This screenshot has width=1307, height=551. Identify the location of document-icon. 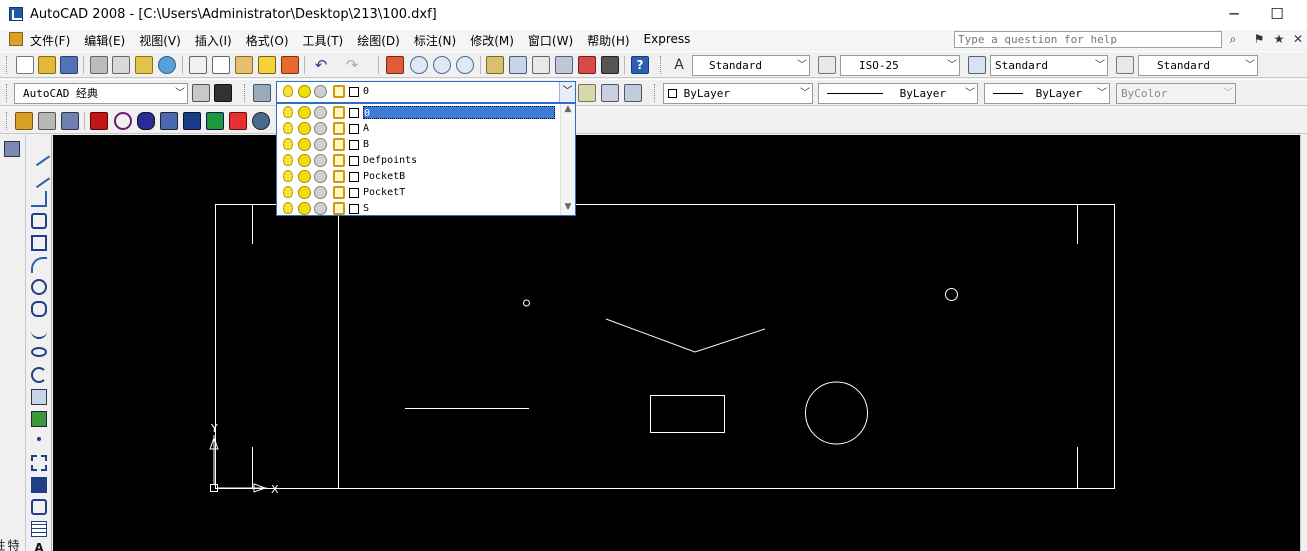
(16, 39).